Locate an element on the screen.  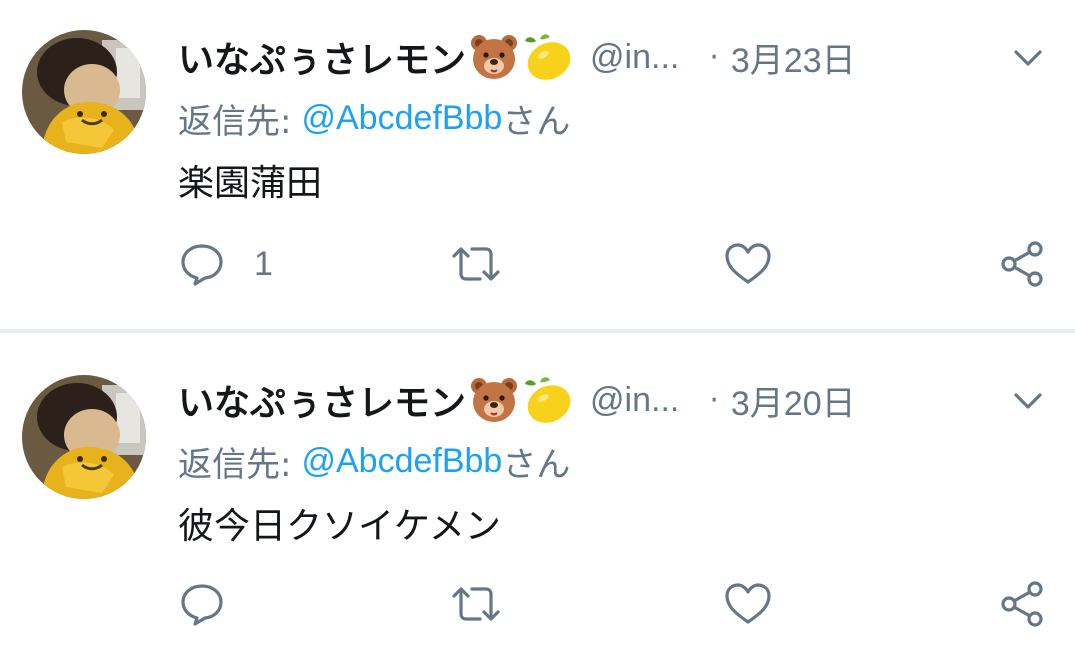
tweet-date: 3月23日 is located at coordinates (793, 57).